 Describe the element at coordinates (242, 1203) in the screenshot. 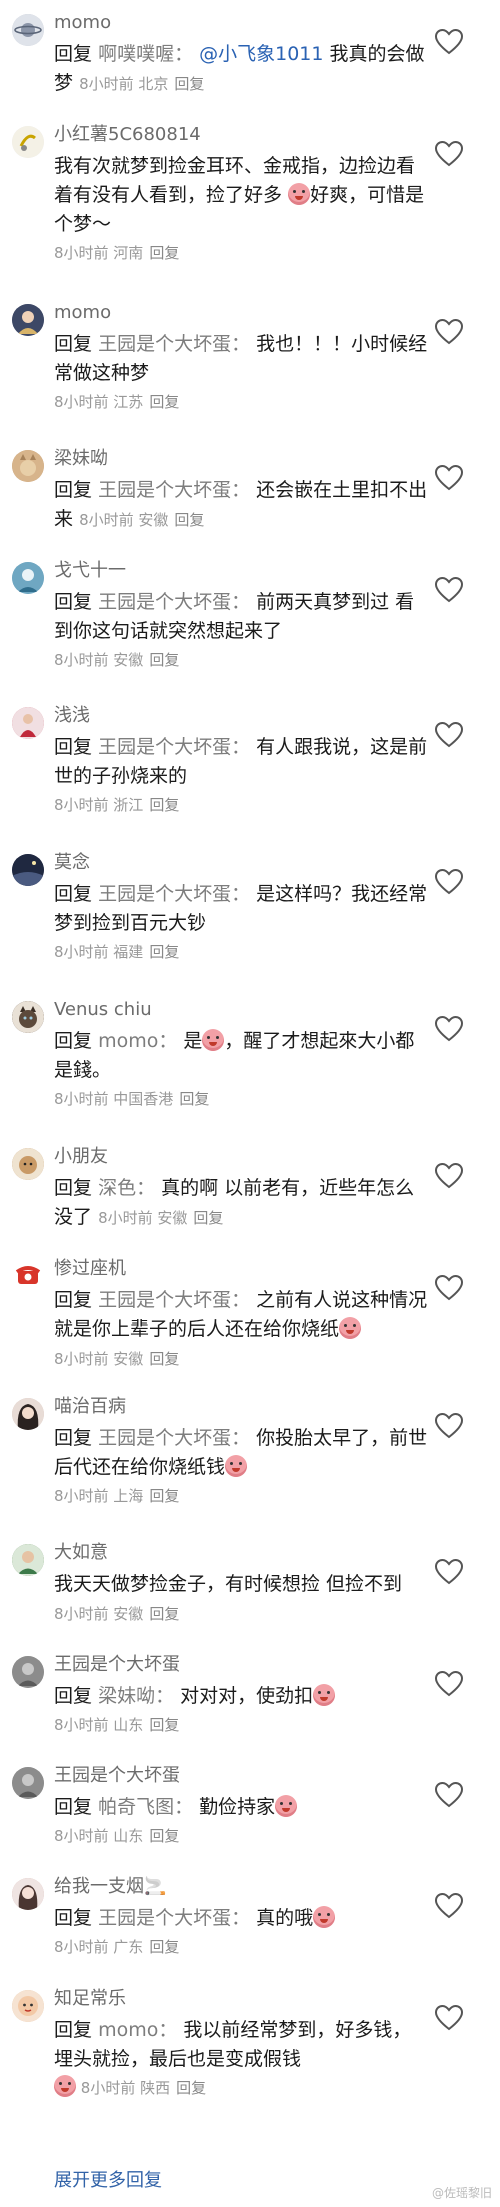

I see `comment-body: 回复 深色： 真的啊 以前老有，近些年怎么没了 8小时前 安徽 回复` at that location.